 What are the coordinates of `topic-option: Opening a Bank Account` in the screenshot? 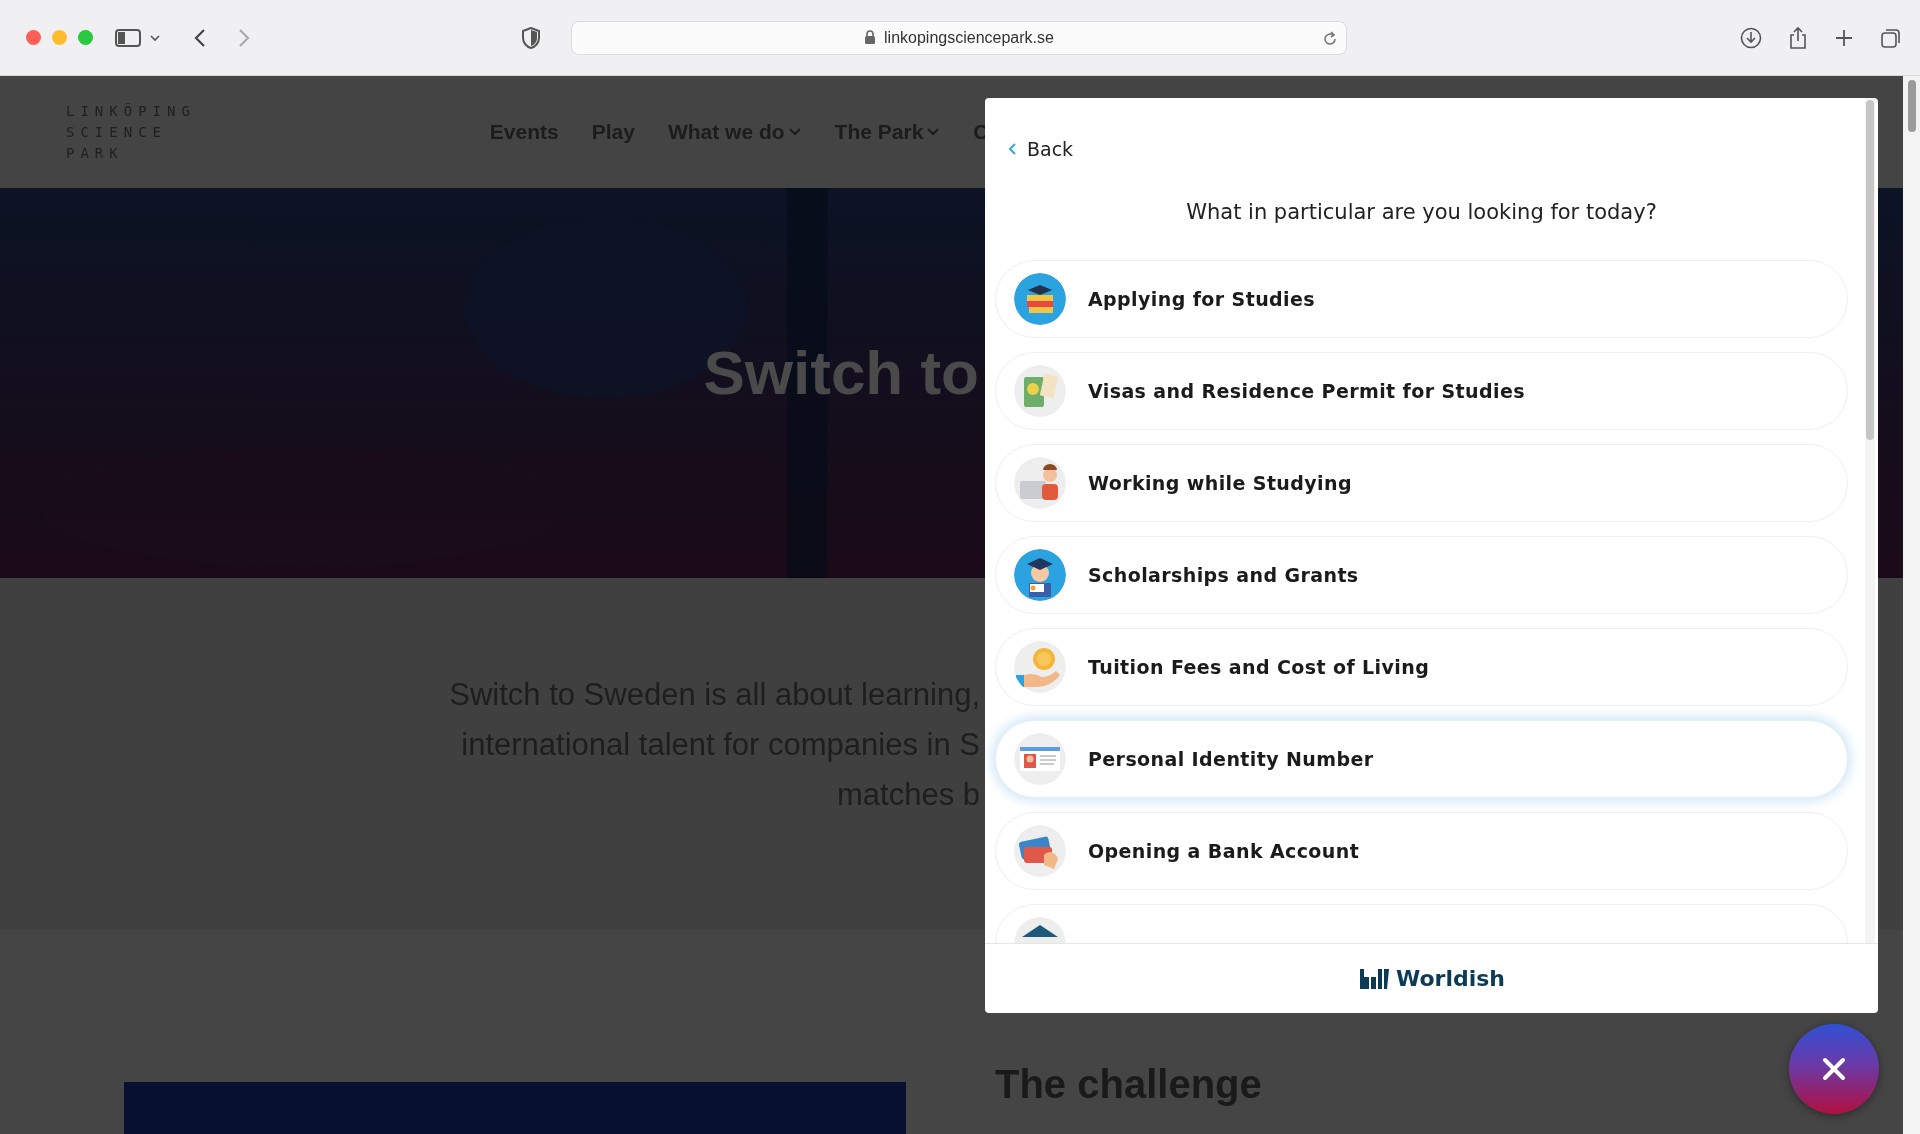 It's located at (1421, 851).